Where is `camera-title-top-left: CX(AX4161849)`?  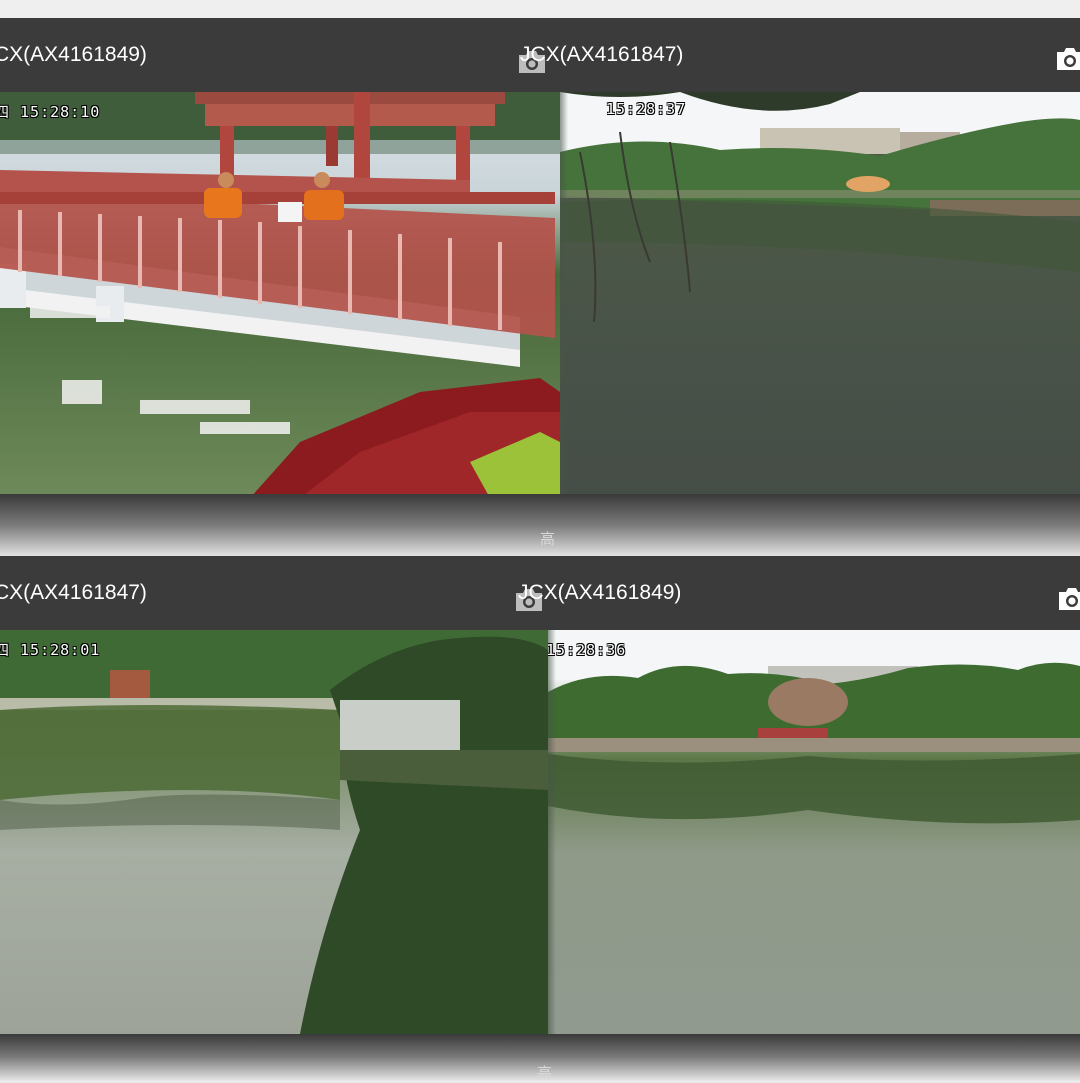 camera-title-top-left: CX(AX4161849) is located at coordinates (73, 54).